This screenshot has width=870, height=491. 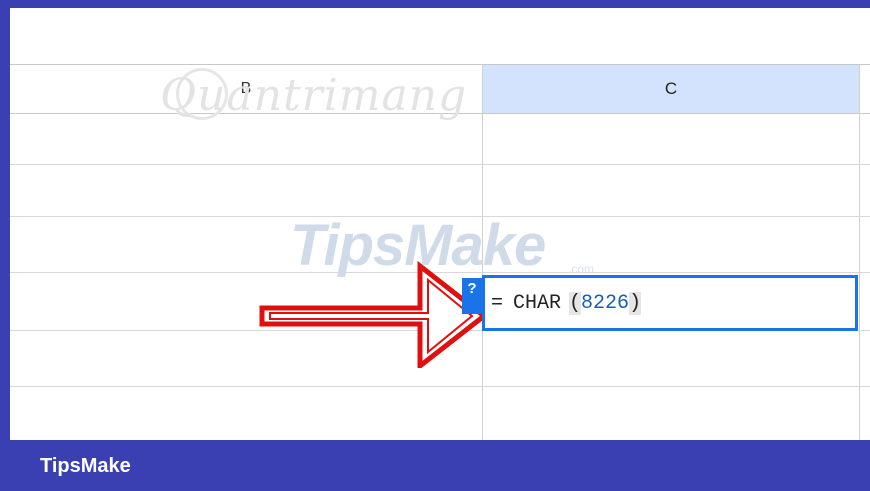 What do you see at coordinates (605, 303) in the screenshot?
I see `formula-argument: 8226` at bounding box center [605, 303].